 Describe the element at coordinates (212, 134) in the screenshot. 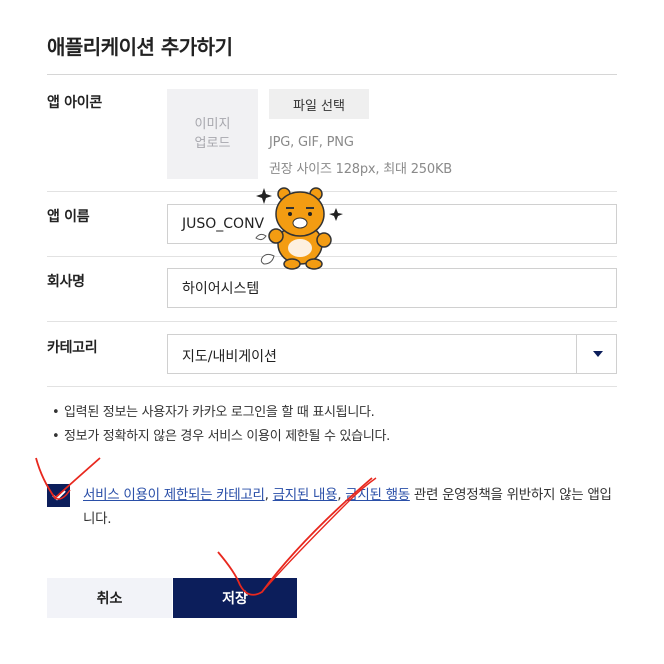

I see `image-upload-area: 이미지 업로드` at that location.